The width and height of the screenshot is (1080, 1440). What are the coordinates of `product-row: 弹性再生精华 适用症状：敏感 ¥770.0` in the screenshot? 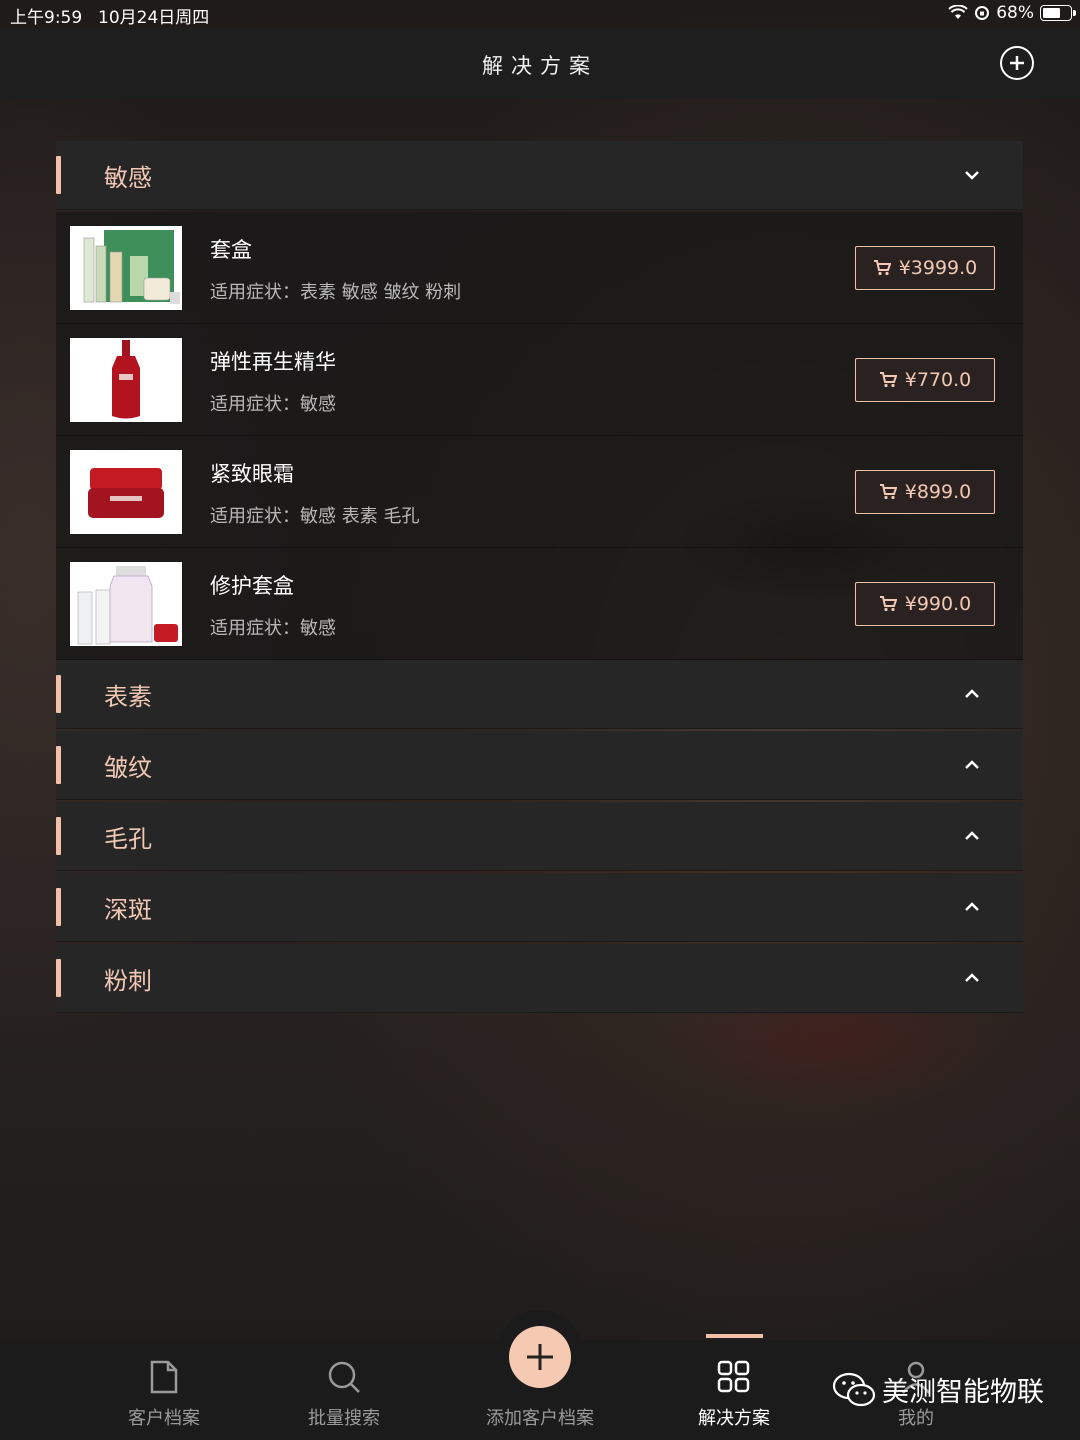 It's located at (539, 380).